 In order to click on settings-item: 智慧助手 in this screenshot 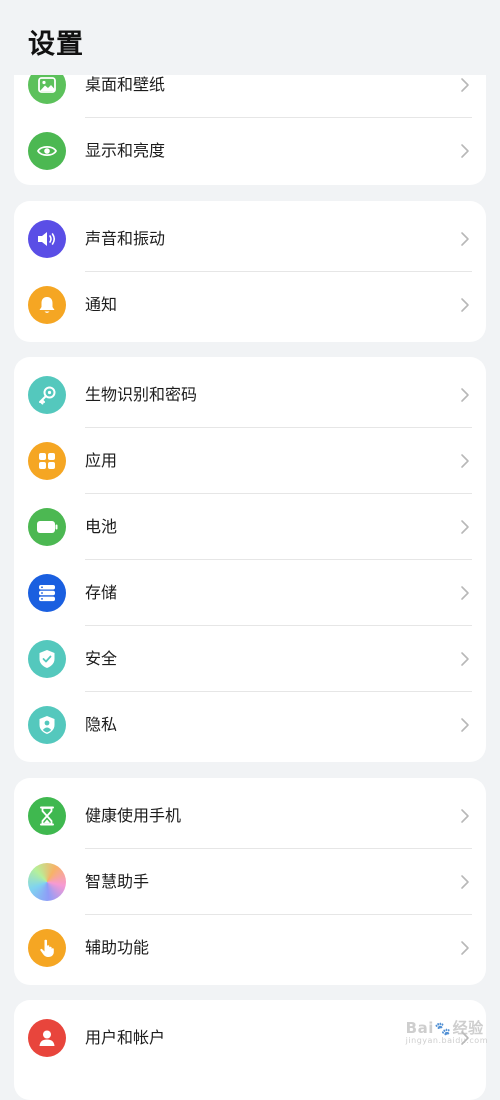, I will do `click(250, 882)`.